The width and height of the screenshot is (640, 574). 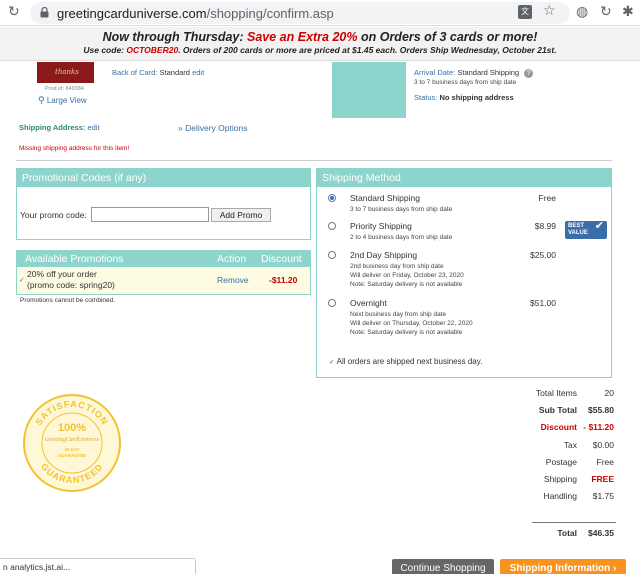 I want to click on totals-divider, so click(x=574, y=522).